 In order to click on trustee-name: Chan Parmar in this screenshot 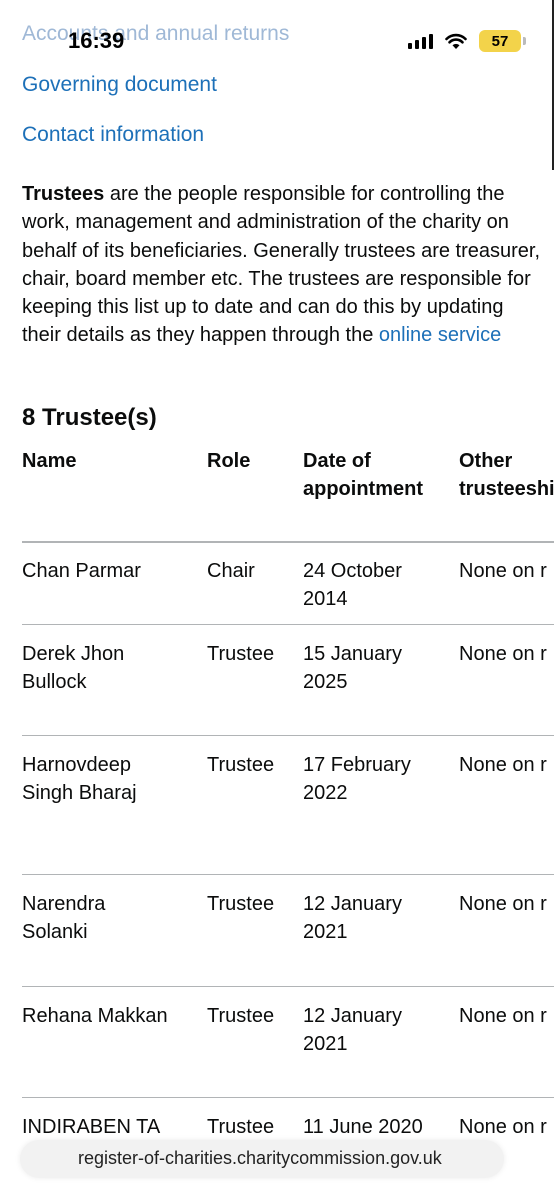, I will do `click(81, 571)`.